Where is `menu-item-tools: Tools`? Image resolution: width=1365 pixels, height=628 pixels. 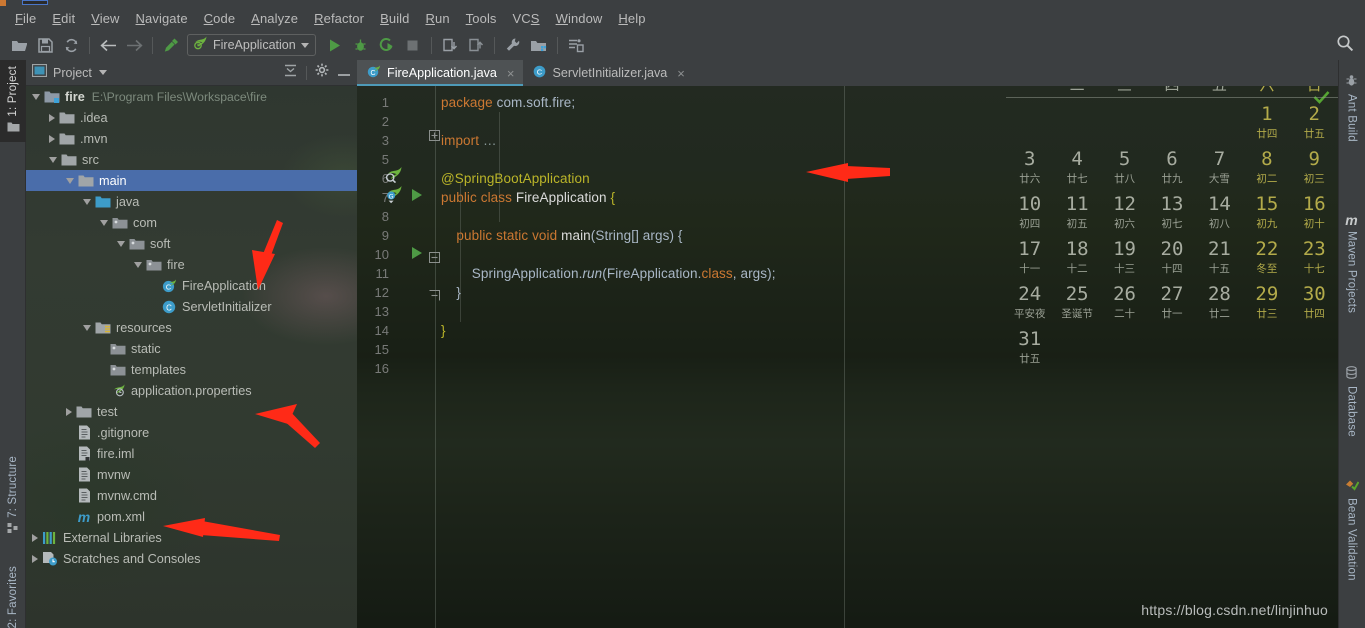
menu-item-tools: Tools is located at coordinates (481, 18).